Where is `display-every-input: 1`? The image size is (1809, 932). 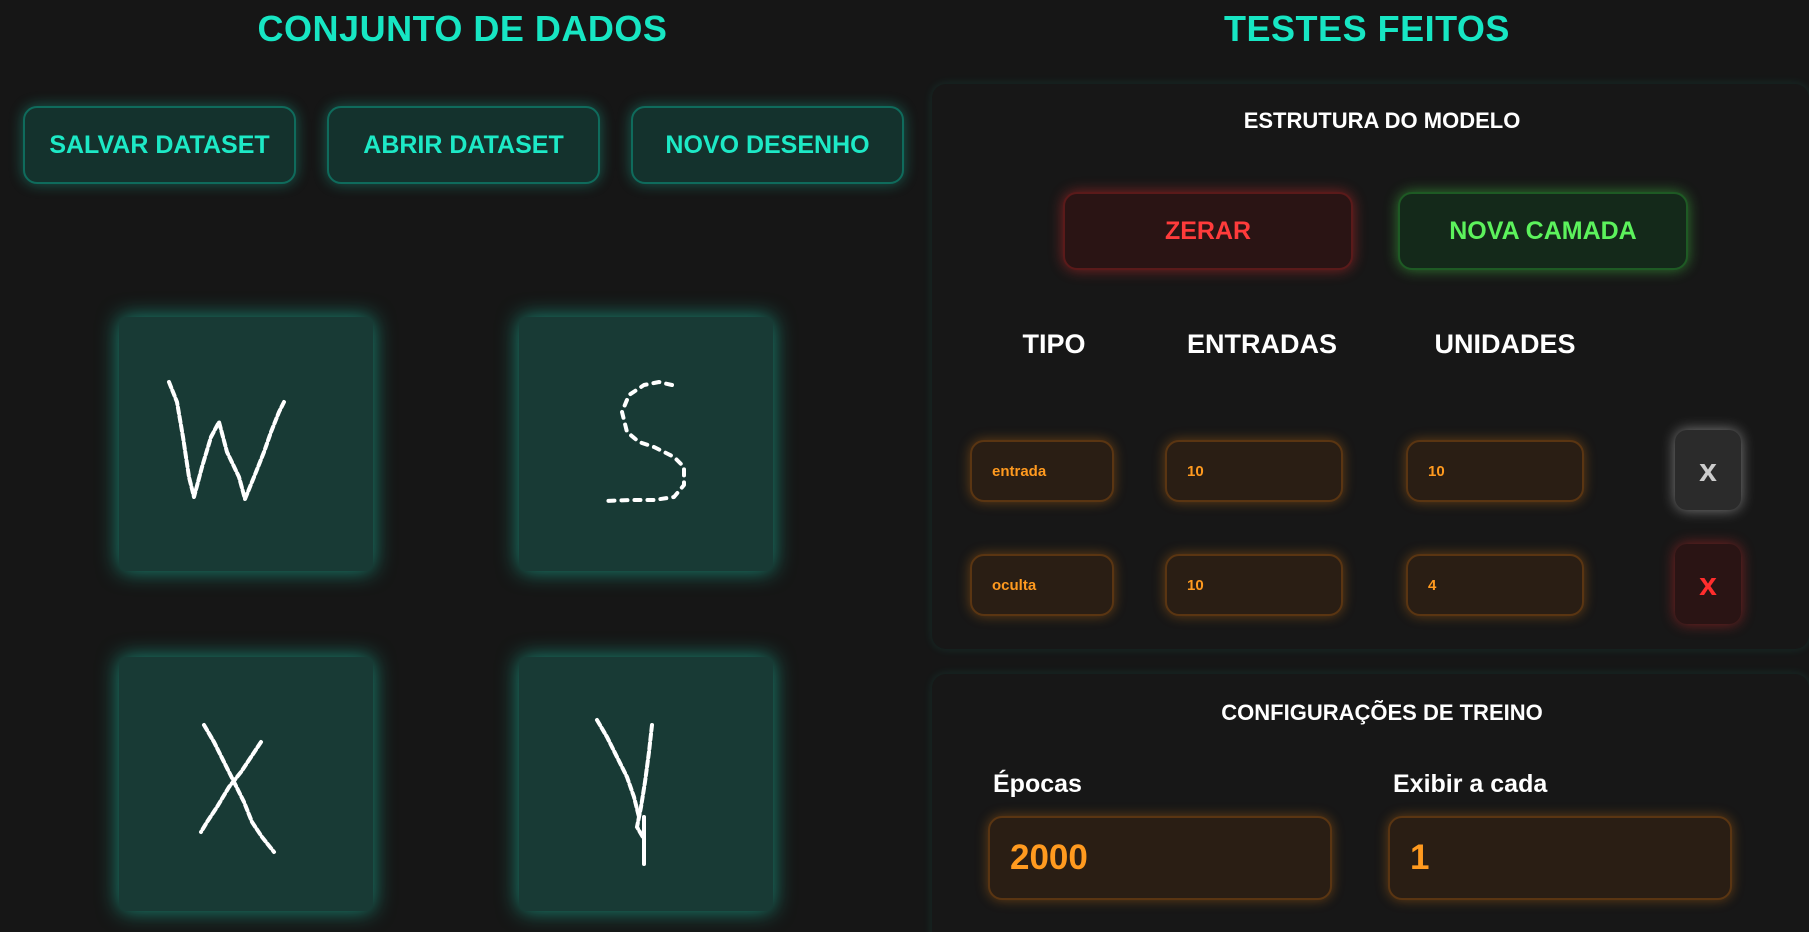
display-every-input: 1 is located at coordinates (1560, 858).